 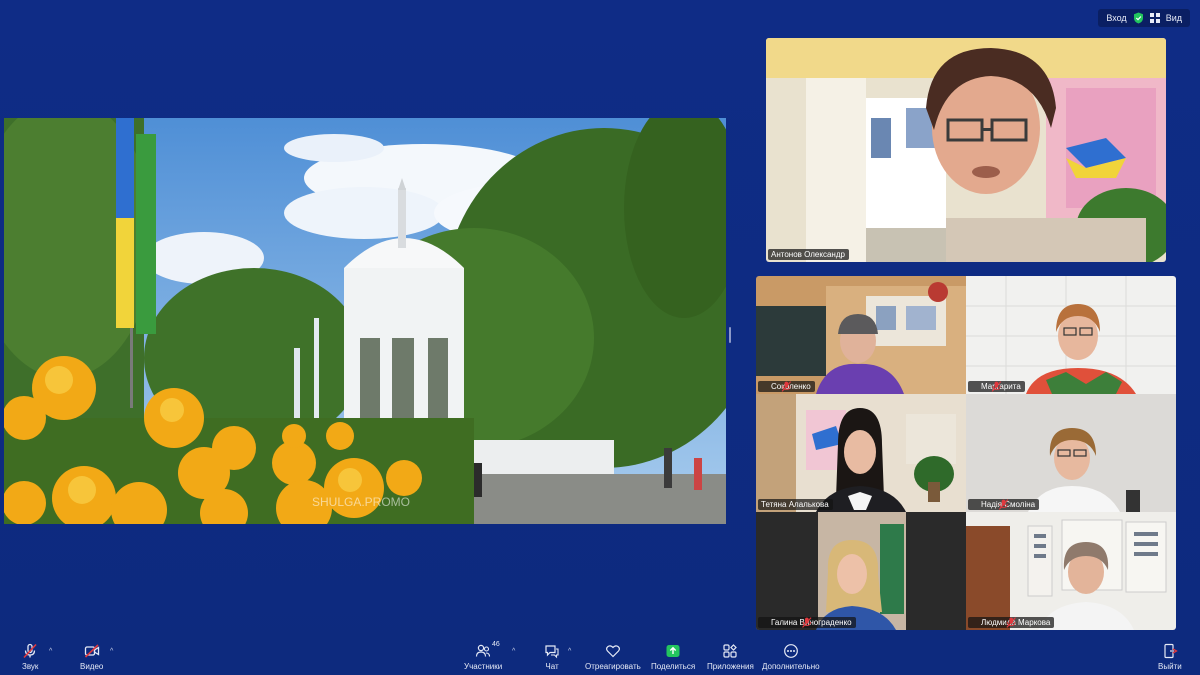 I want to click on participants-options-caret: ^, so click(x=513, y=651).